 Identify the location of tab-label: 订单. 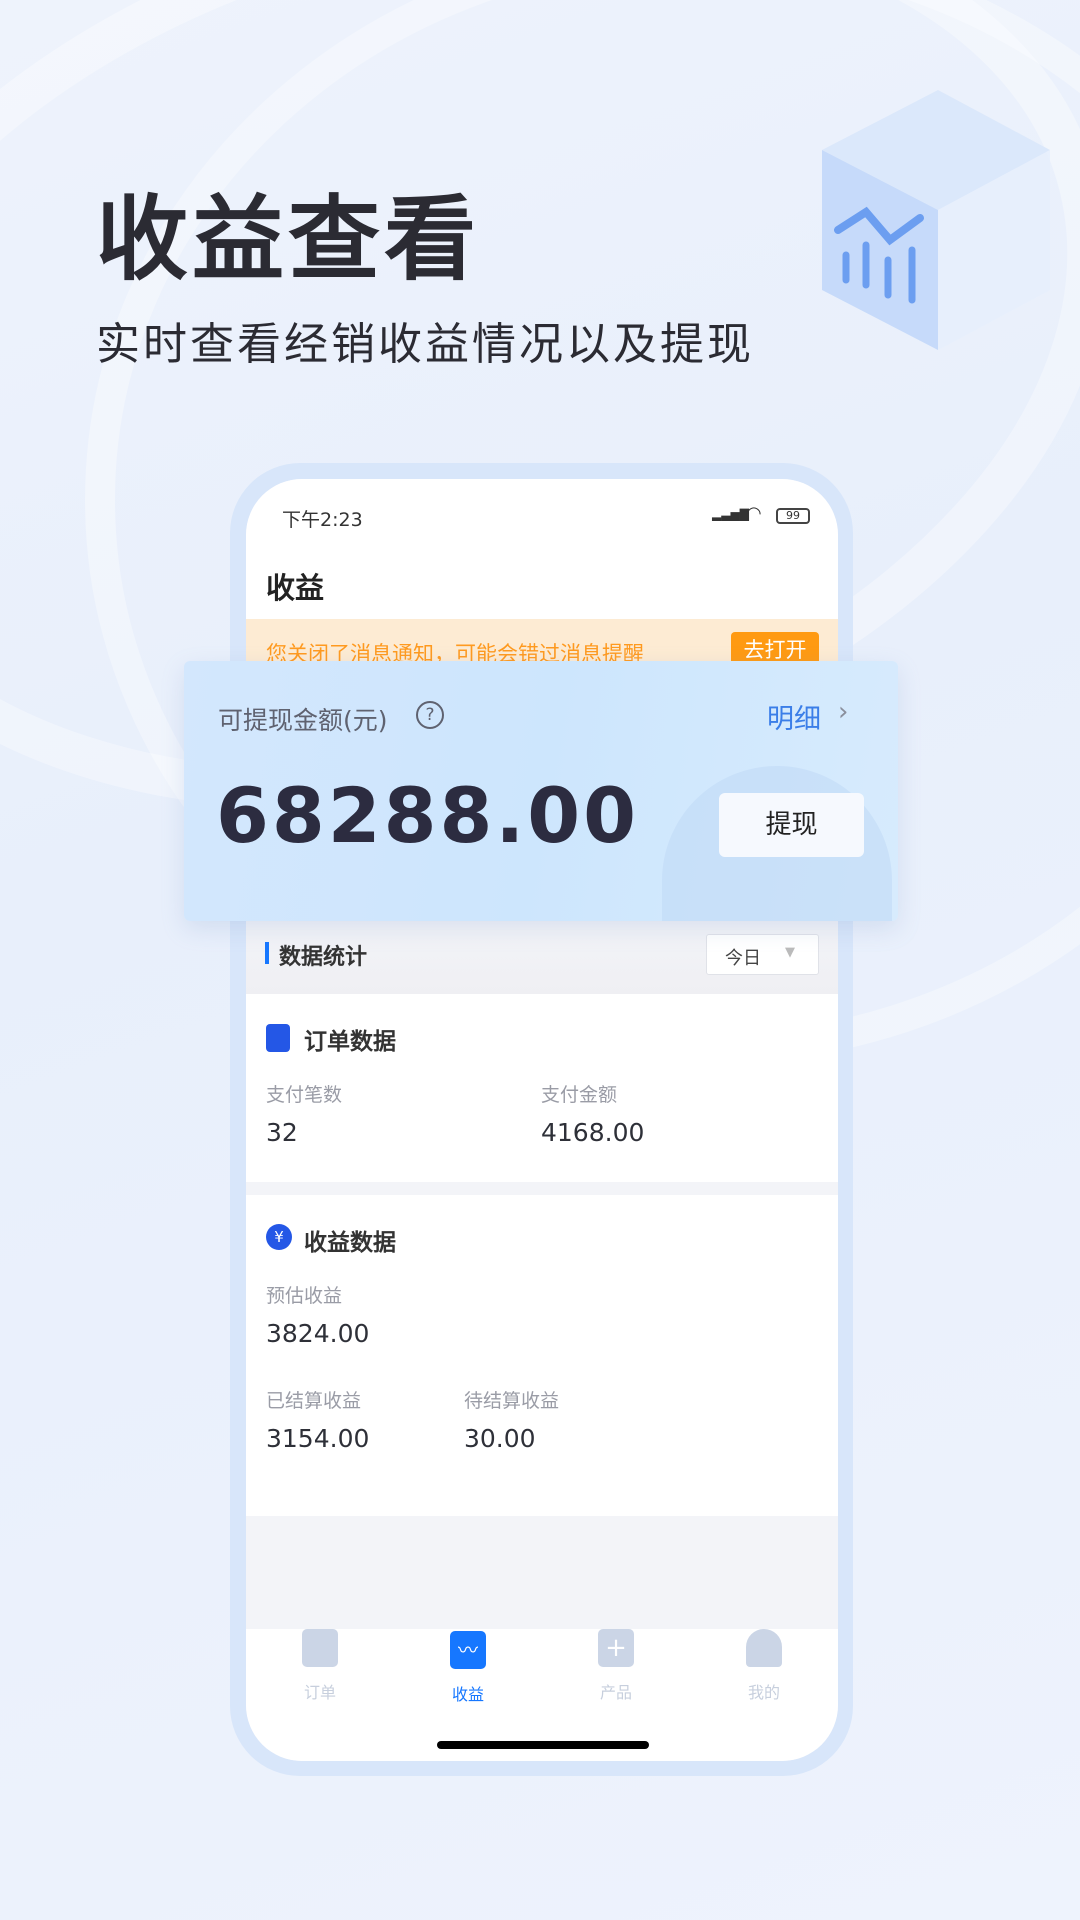
(319, 1692).